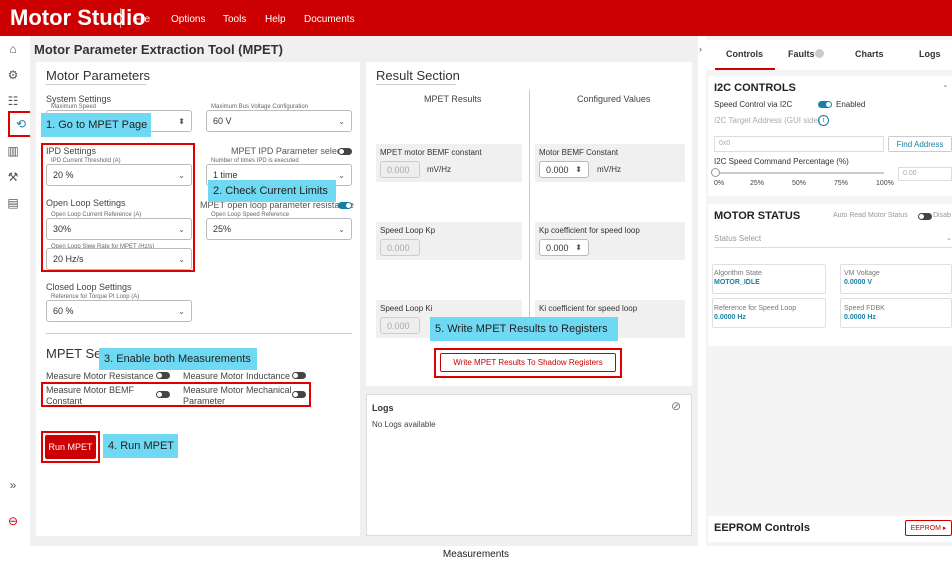  Describe the element at coordinates (930, 54) in the screenshot. I see `tab-logs: Logs` at that location.